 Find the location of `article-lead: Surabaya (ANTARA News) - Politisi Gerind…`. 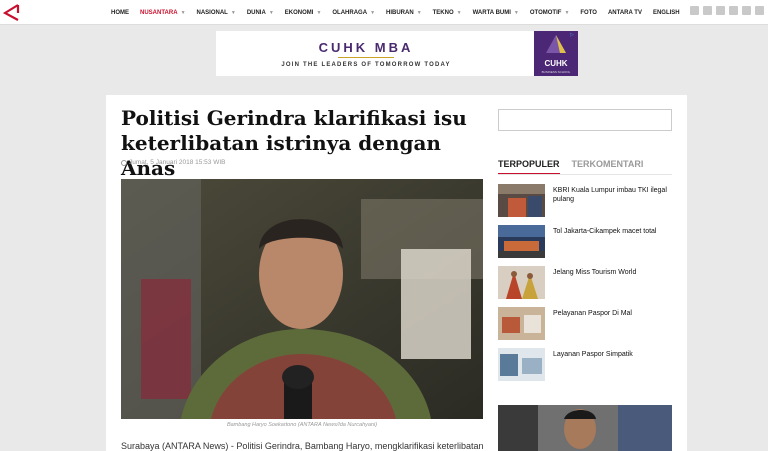

article-lead: Surabaya (ANTARA News) - Politisi Gerind… is located at coordinates (302, 446).